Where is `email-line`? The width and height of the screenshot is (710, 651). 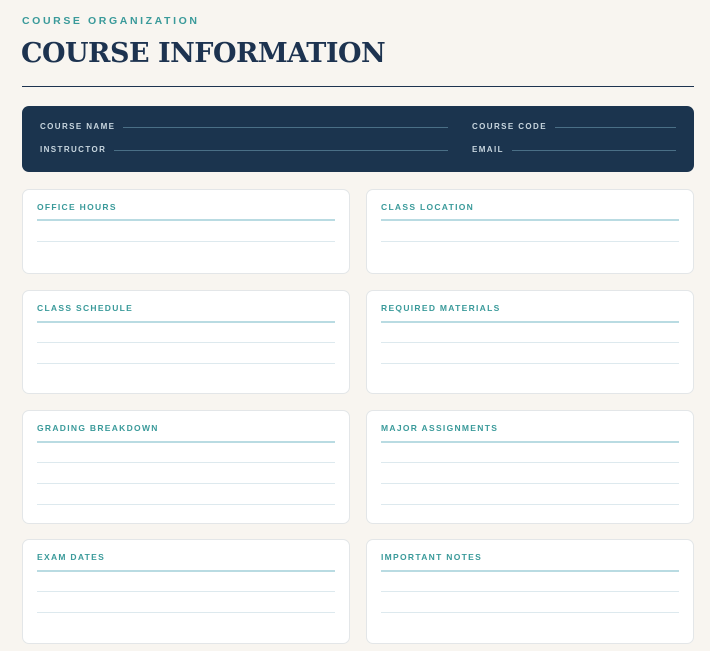 email-line is located at coordinates (593, 150).